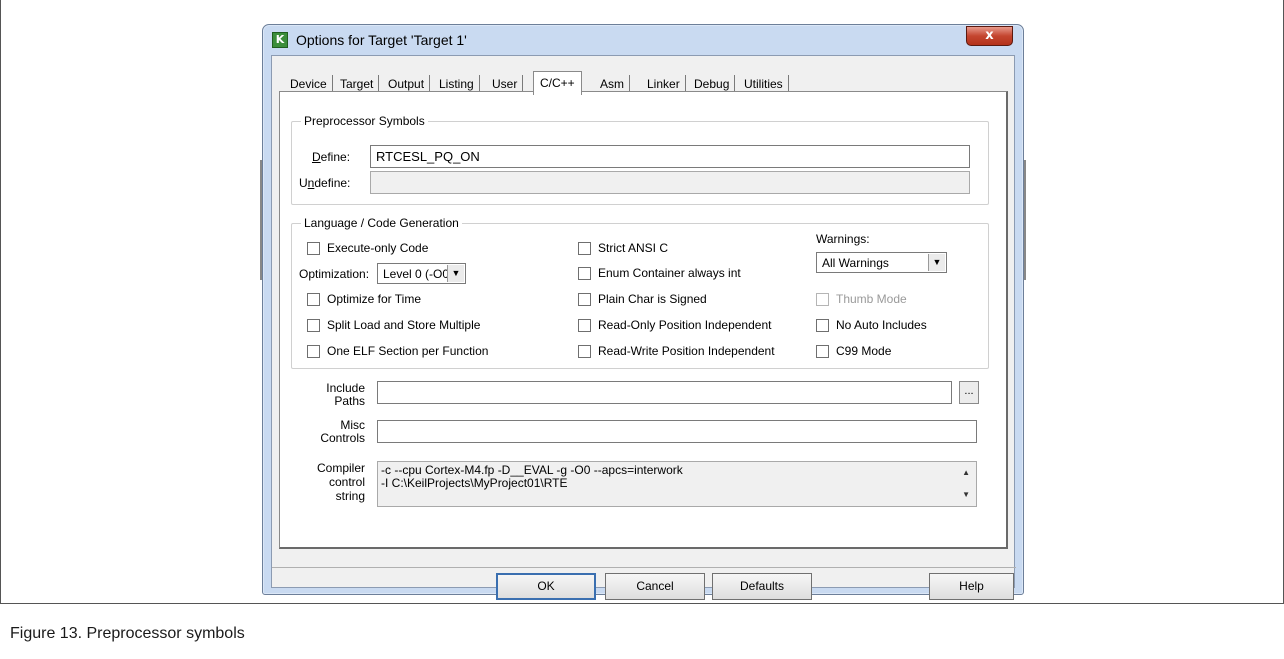  Describe the element at coordinates (633, 248) in the screenshot. I see `checkbox-label: Strict ANSI C` at that location.